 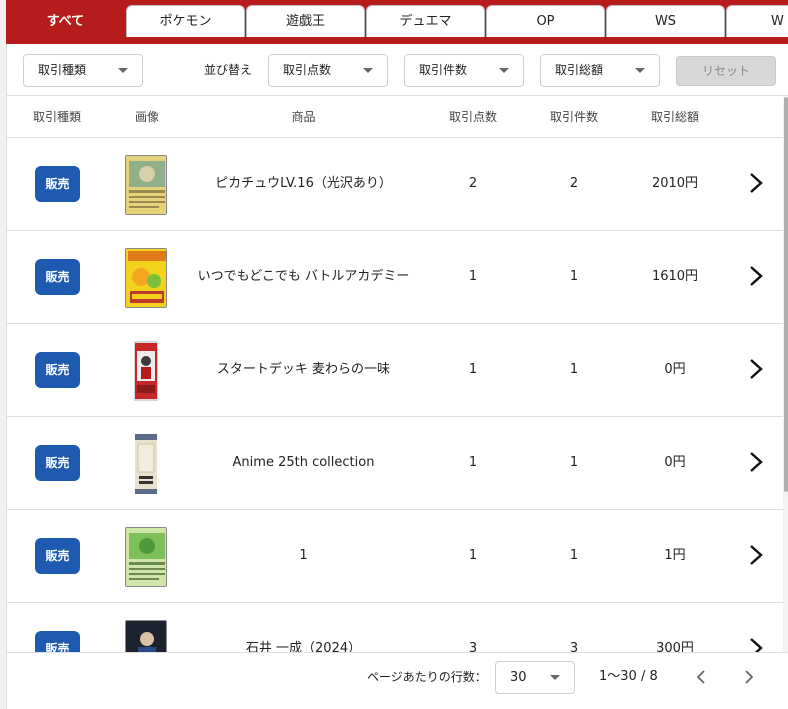 I want to click on sort-total-select: 取引総額, so click(x=600, y=70).